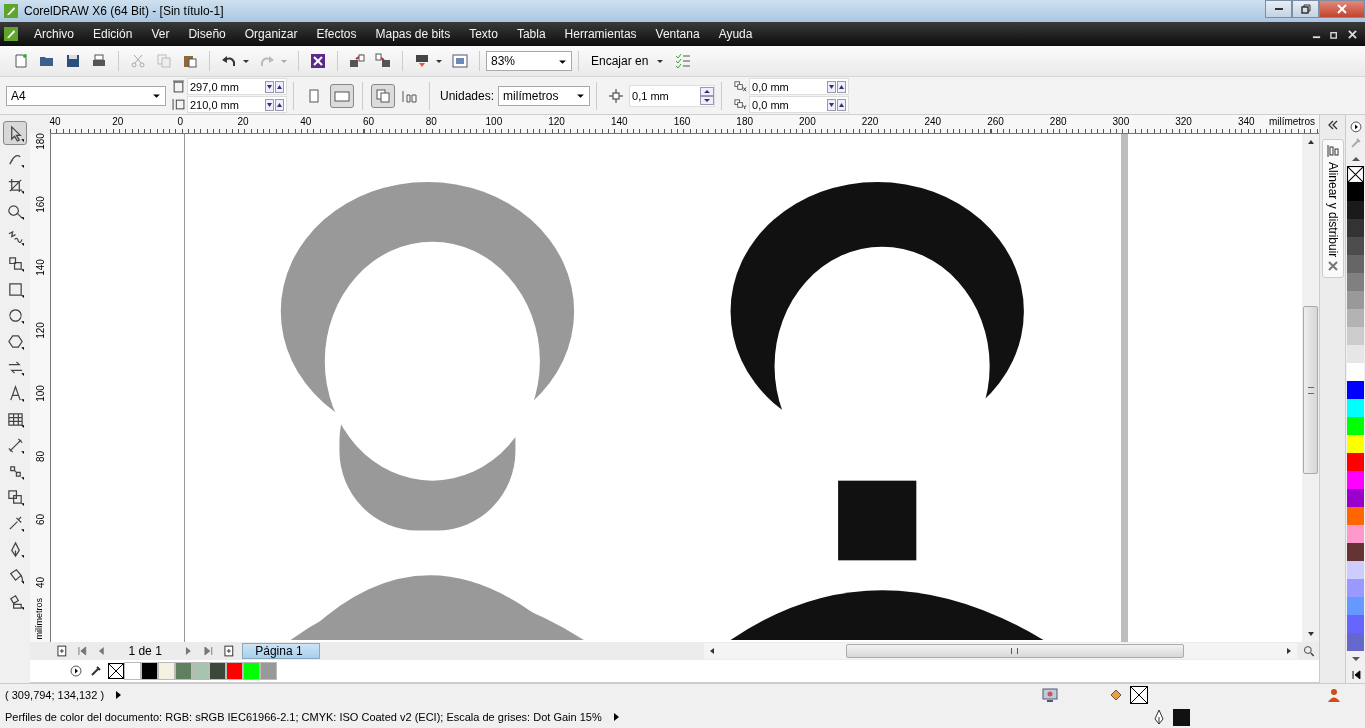  What do you see at coordinates (1305, 9) in the screenshot?
I see `restore-button` at bounding box center [1305, 9].